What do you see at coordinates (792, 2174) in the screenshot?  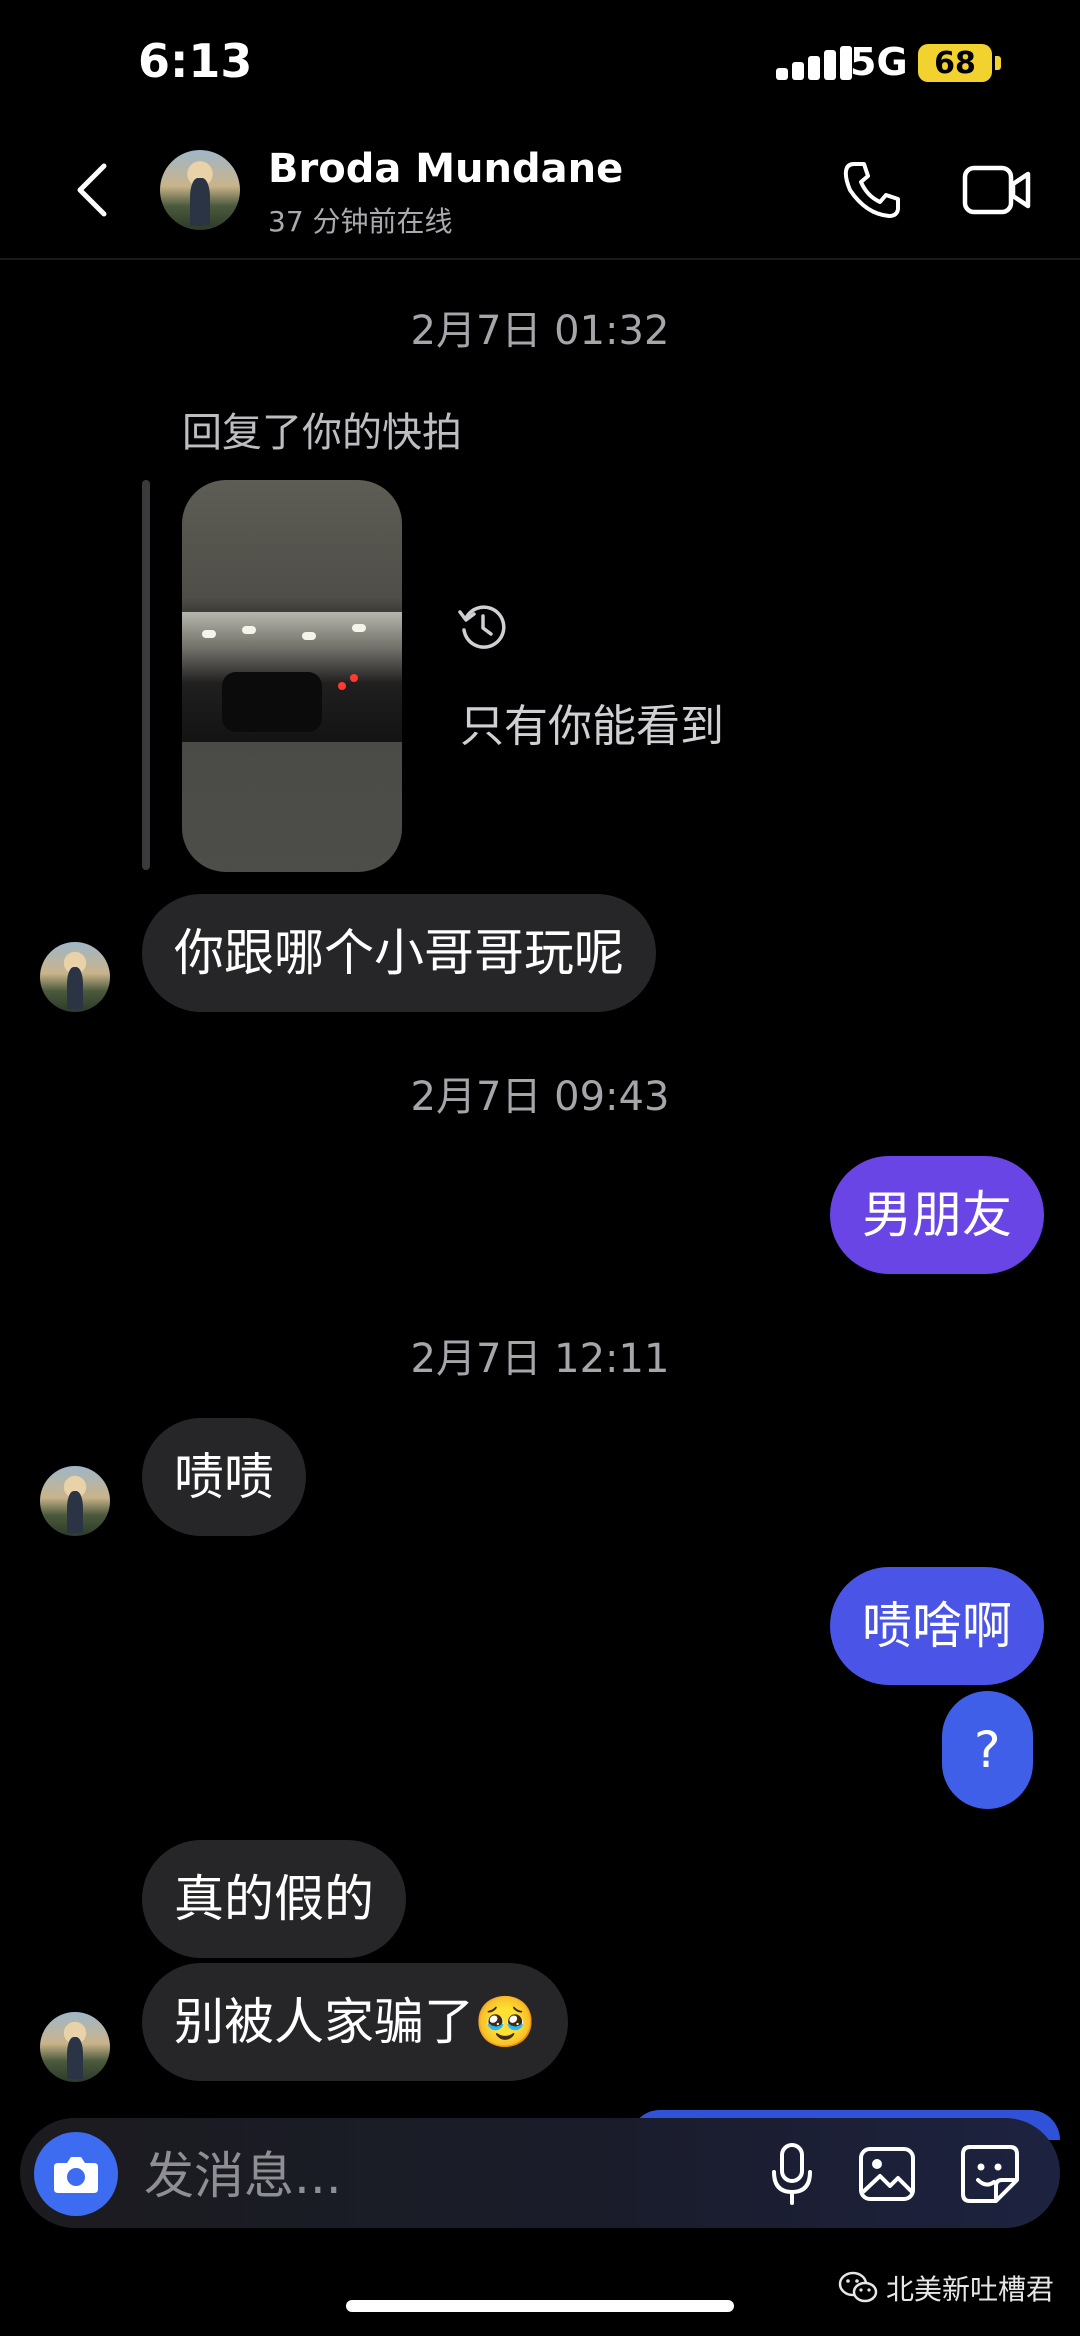 I see `microphone-icon` at bounding box center [792, 2174].